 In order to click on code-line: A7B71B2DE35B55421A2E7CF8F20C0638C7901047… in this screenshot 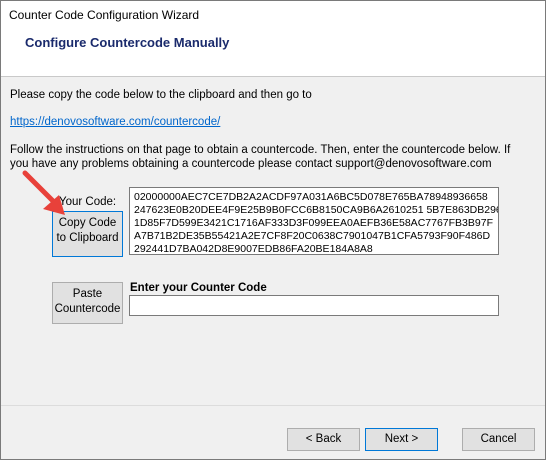, I will do `click(312, 236)`.